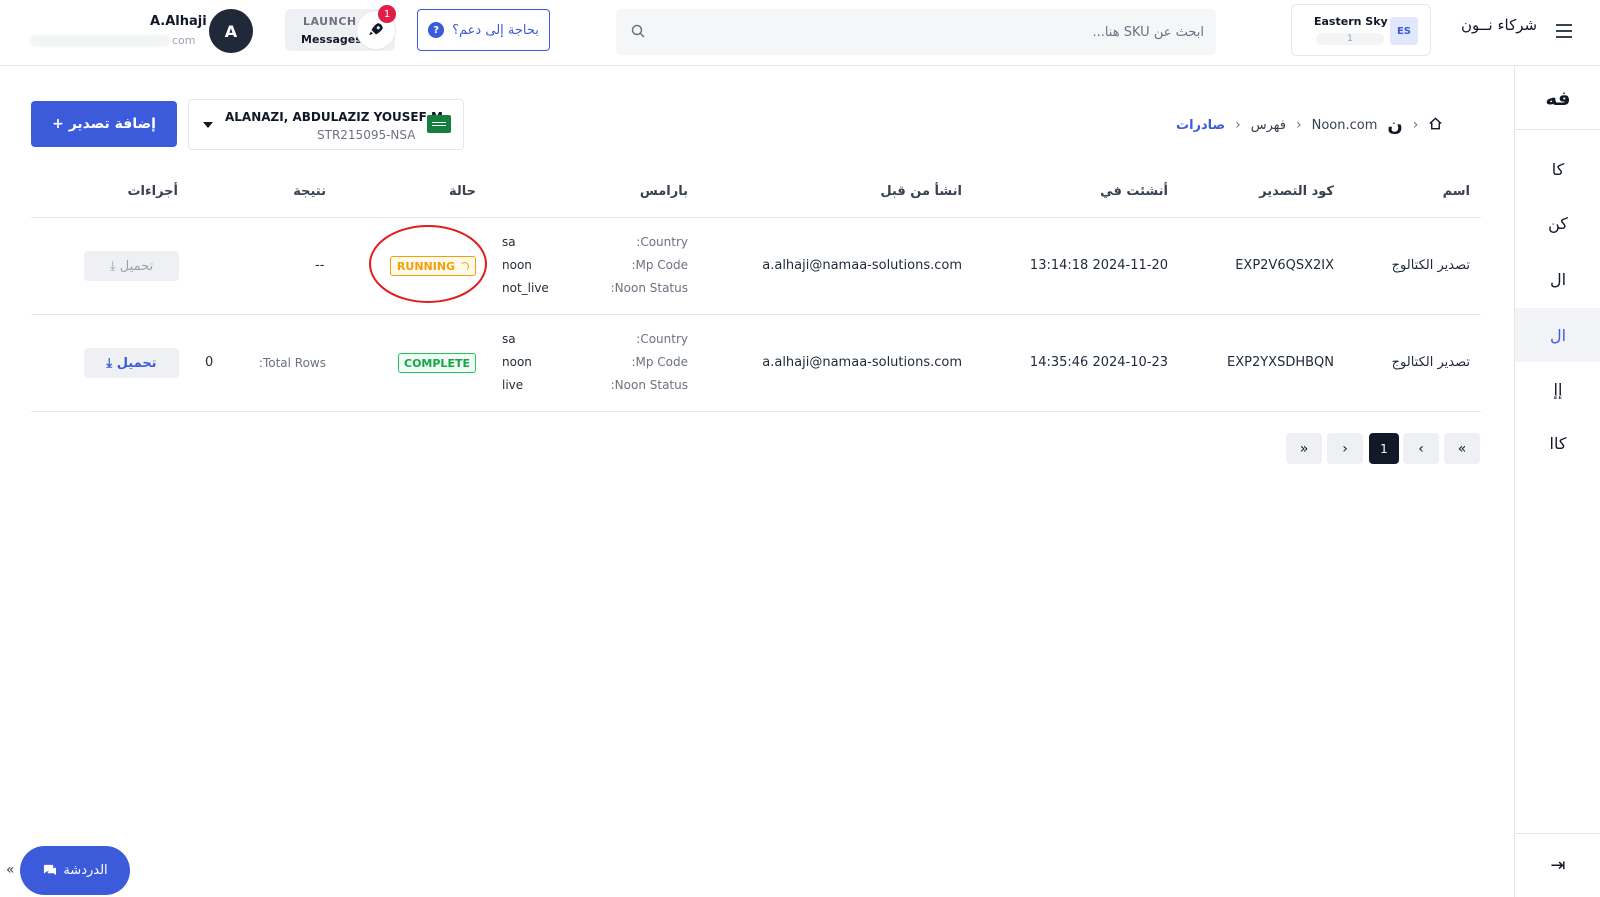 This screenshot has height=897, width=1600. Describe the element at coordinates (104, 124) in the screenshot. I see `add-export-button: + إضافة تصدير` at that location.